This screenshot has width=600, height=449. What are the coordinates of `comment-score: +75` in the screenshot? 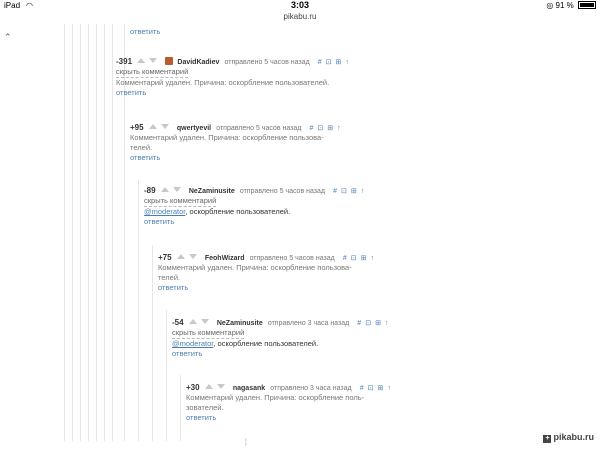 It's located at (165, 257).